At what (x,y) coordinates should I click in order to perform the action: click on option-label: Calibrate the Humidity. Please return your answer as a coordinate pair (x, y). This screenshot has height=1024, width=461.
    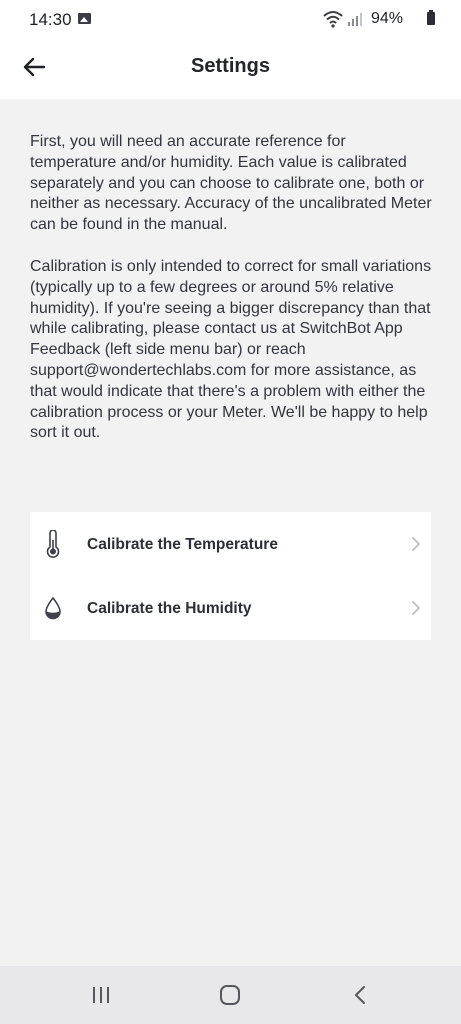
    Looking at the image, I should click on (169, 608).